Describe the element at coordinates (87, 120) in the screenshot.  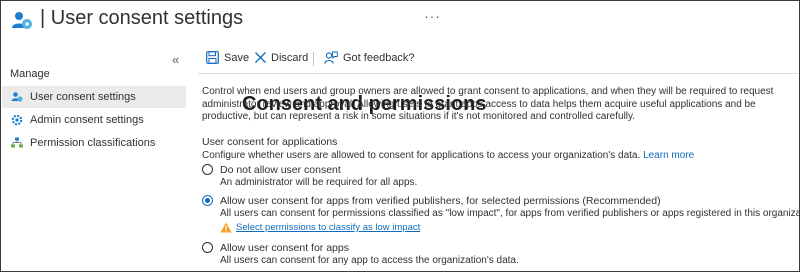
I see `sidebar-item-label: Admin consent settings` at that location.